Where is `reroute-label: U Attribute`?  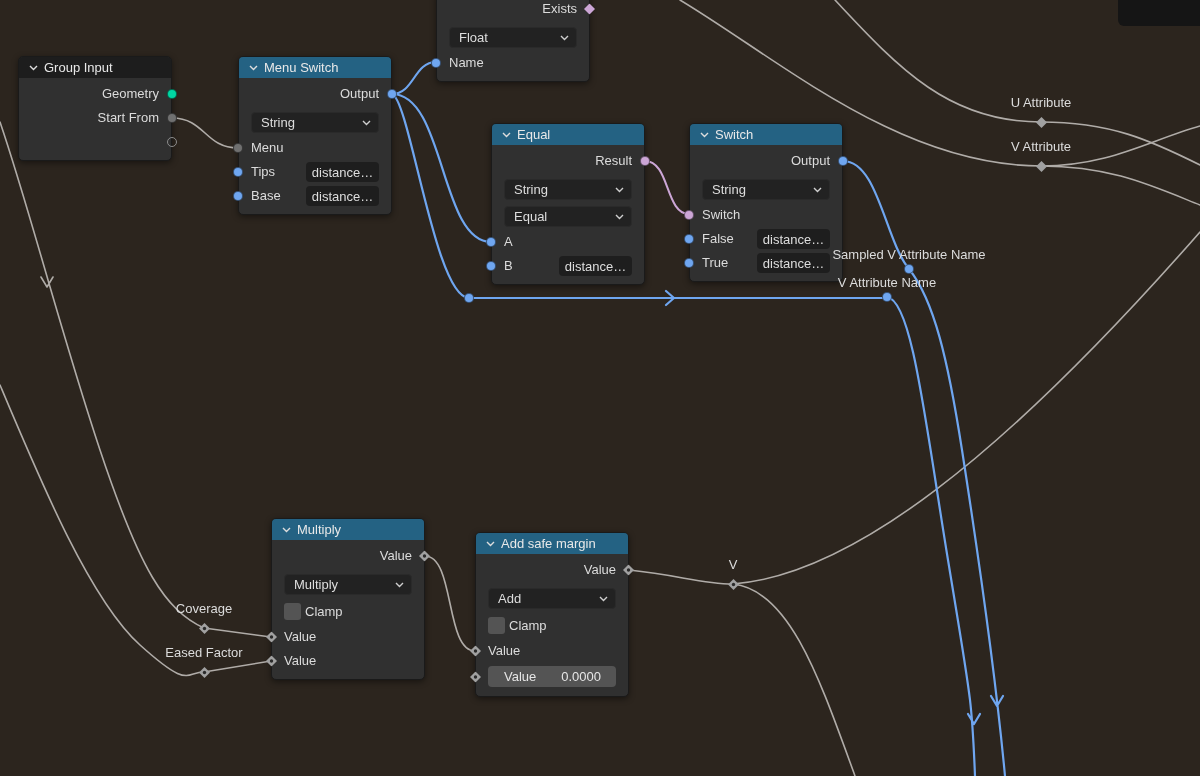
reroute-label: U Attribute is located at coordinates (1041, 102).